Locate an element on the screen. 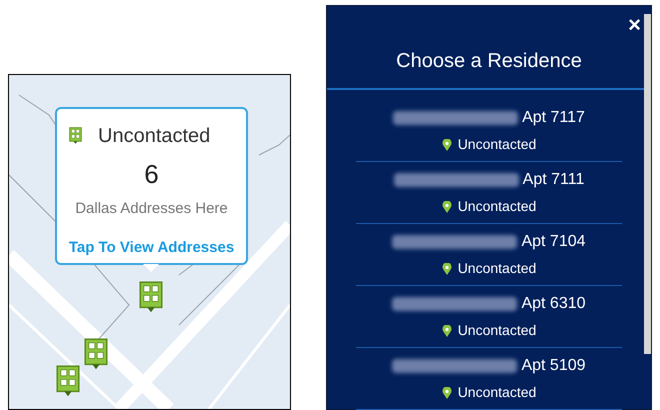  popup-caption: Dallas Addresses Here is located at coordinates (151, 209).